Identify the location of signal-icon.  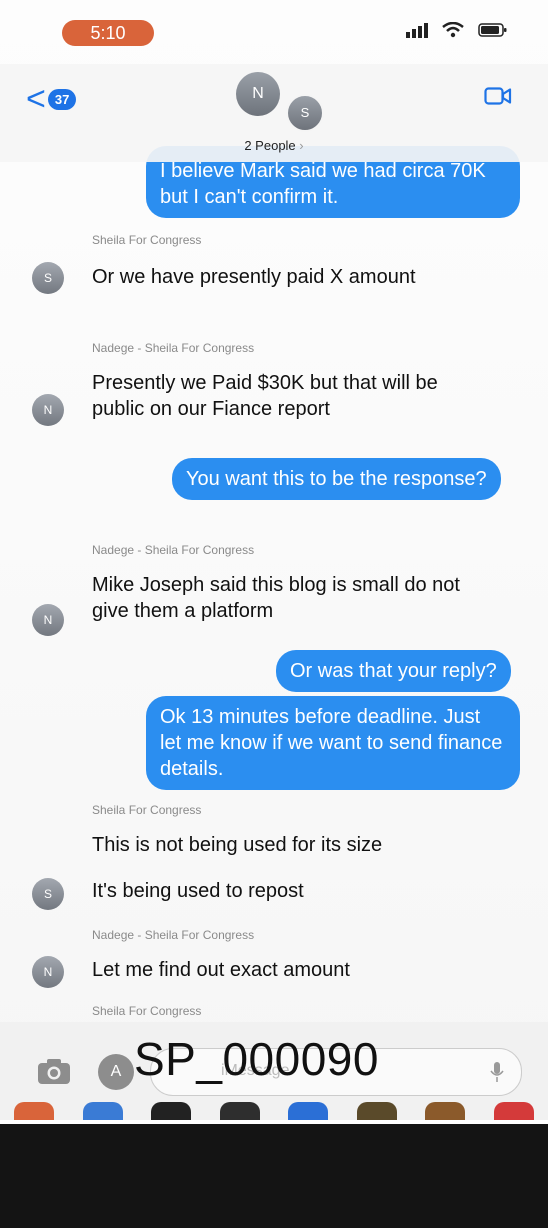
(417, 30).